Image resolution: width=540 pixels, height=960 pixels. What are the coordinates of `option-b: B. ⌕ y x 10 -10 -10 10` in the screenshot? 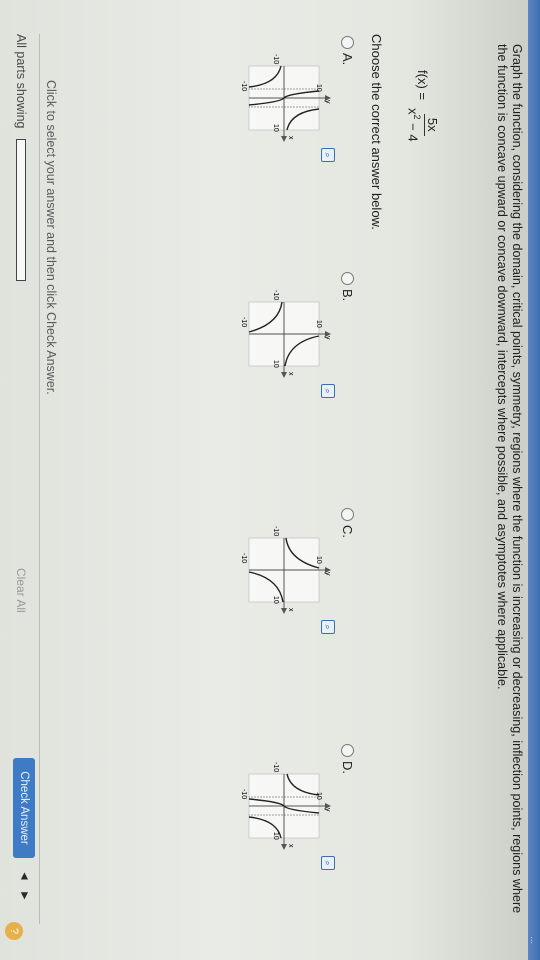 It's located at (260, 377).